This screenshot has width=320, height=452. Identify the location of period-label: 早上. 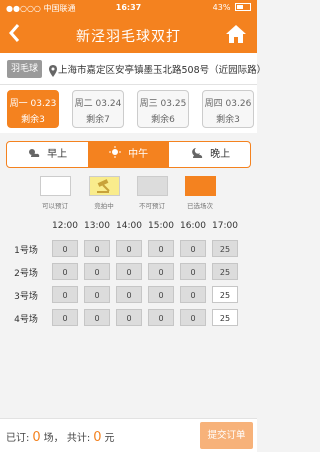
(57, 154).